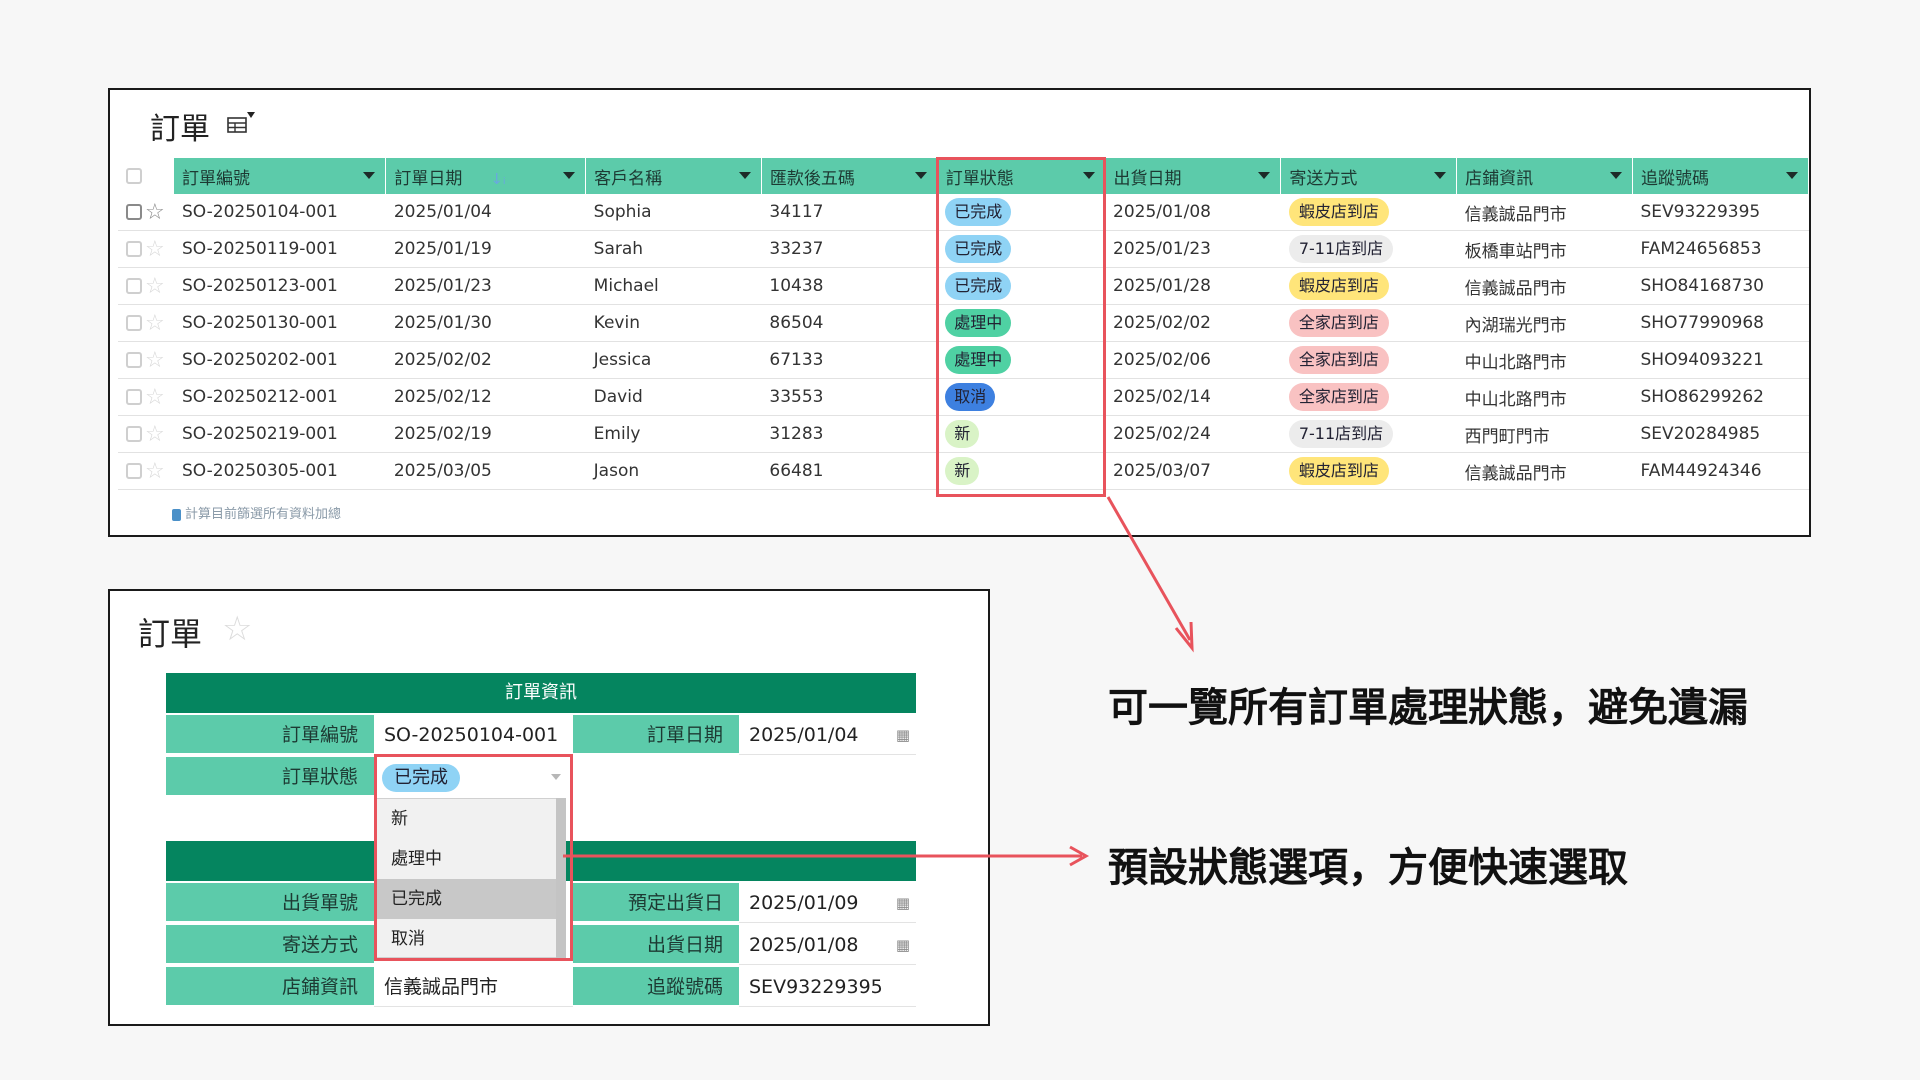 The image size is (1920, 1080). What do you see at coordinates (673, 471) in the screenshot?
I see `customer-cell: Jason` at bounding box center [673, 471].